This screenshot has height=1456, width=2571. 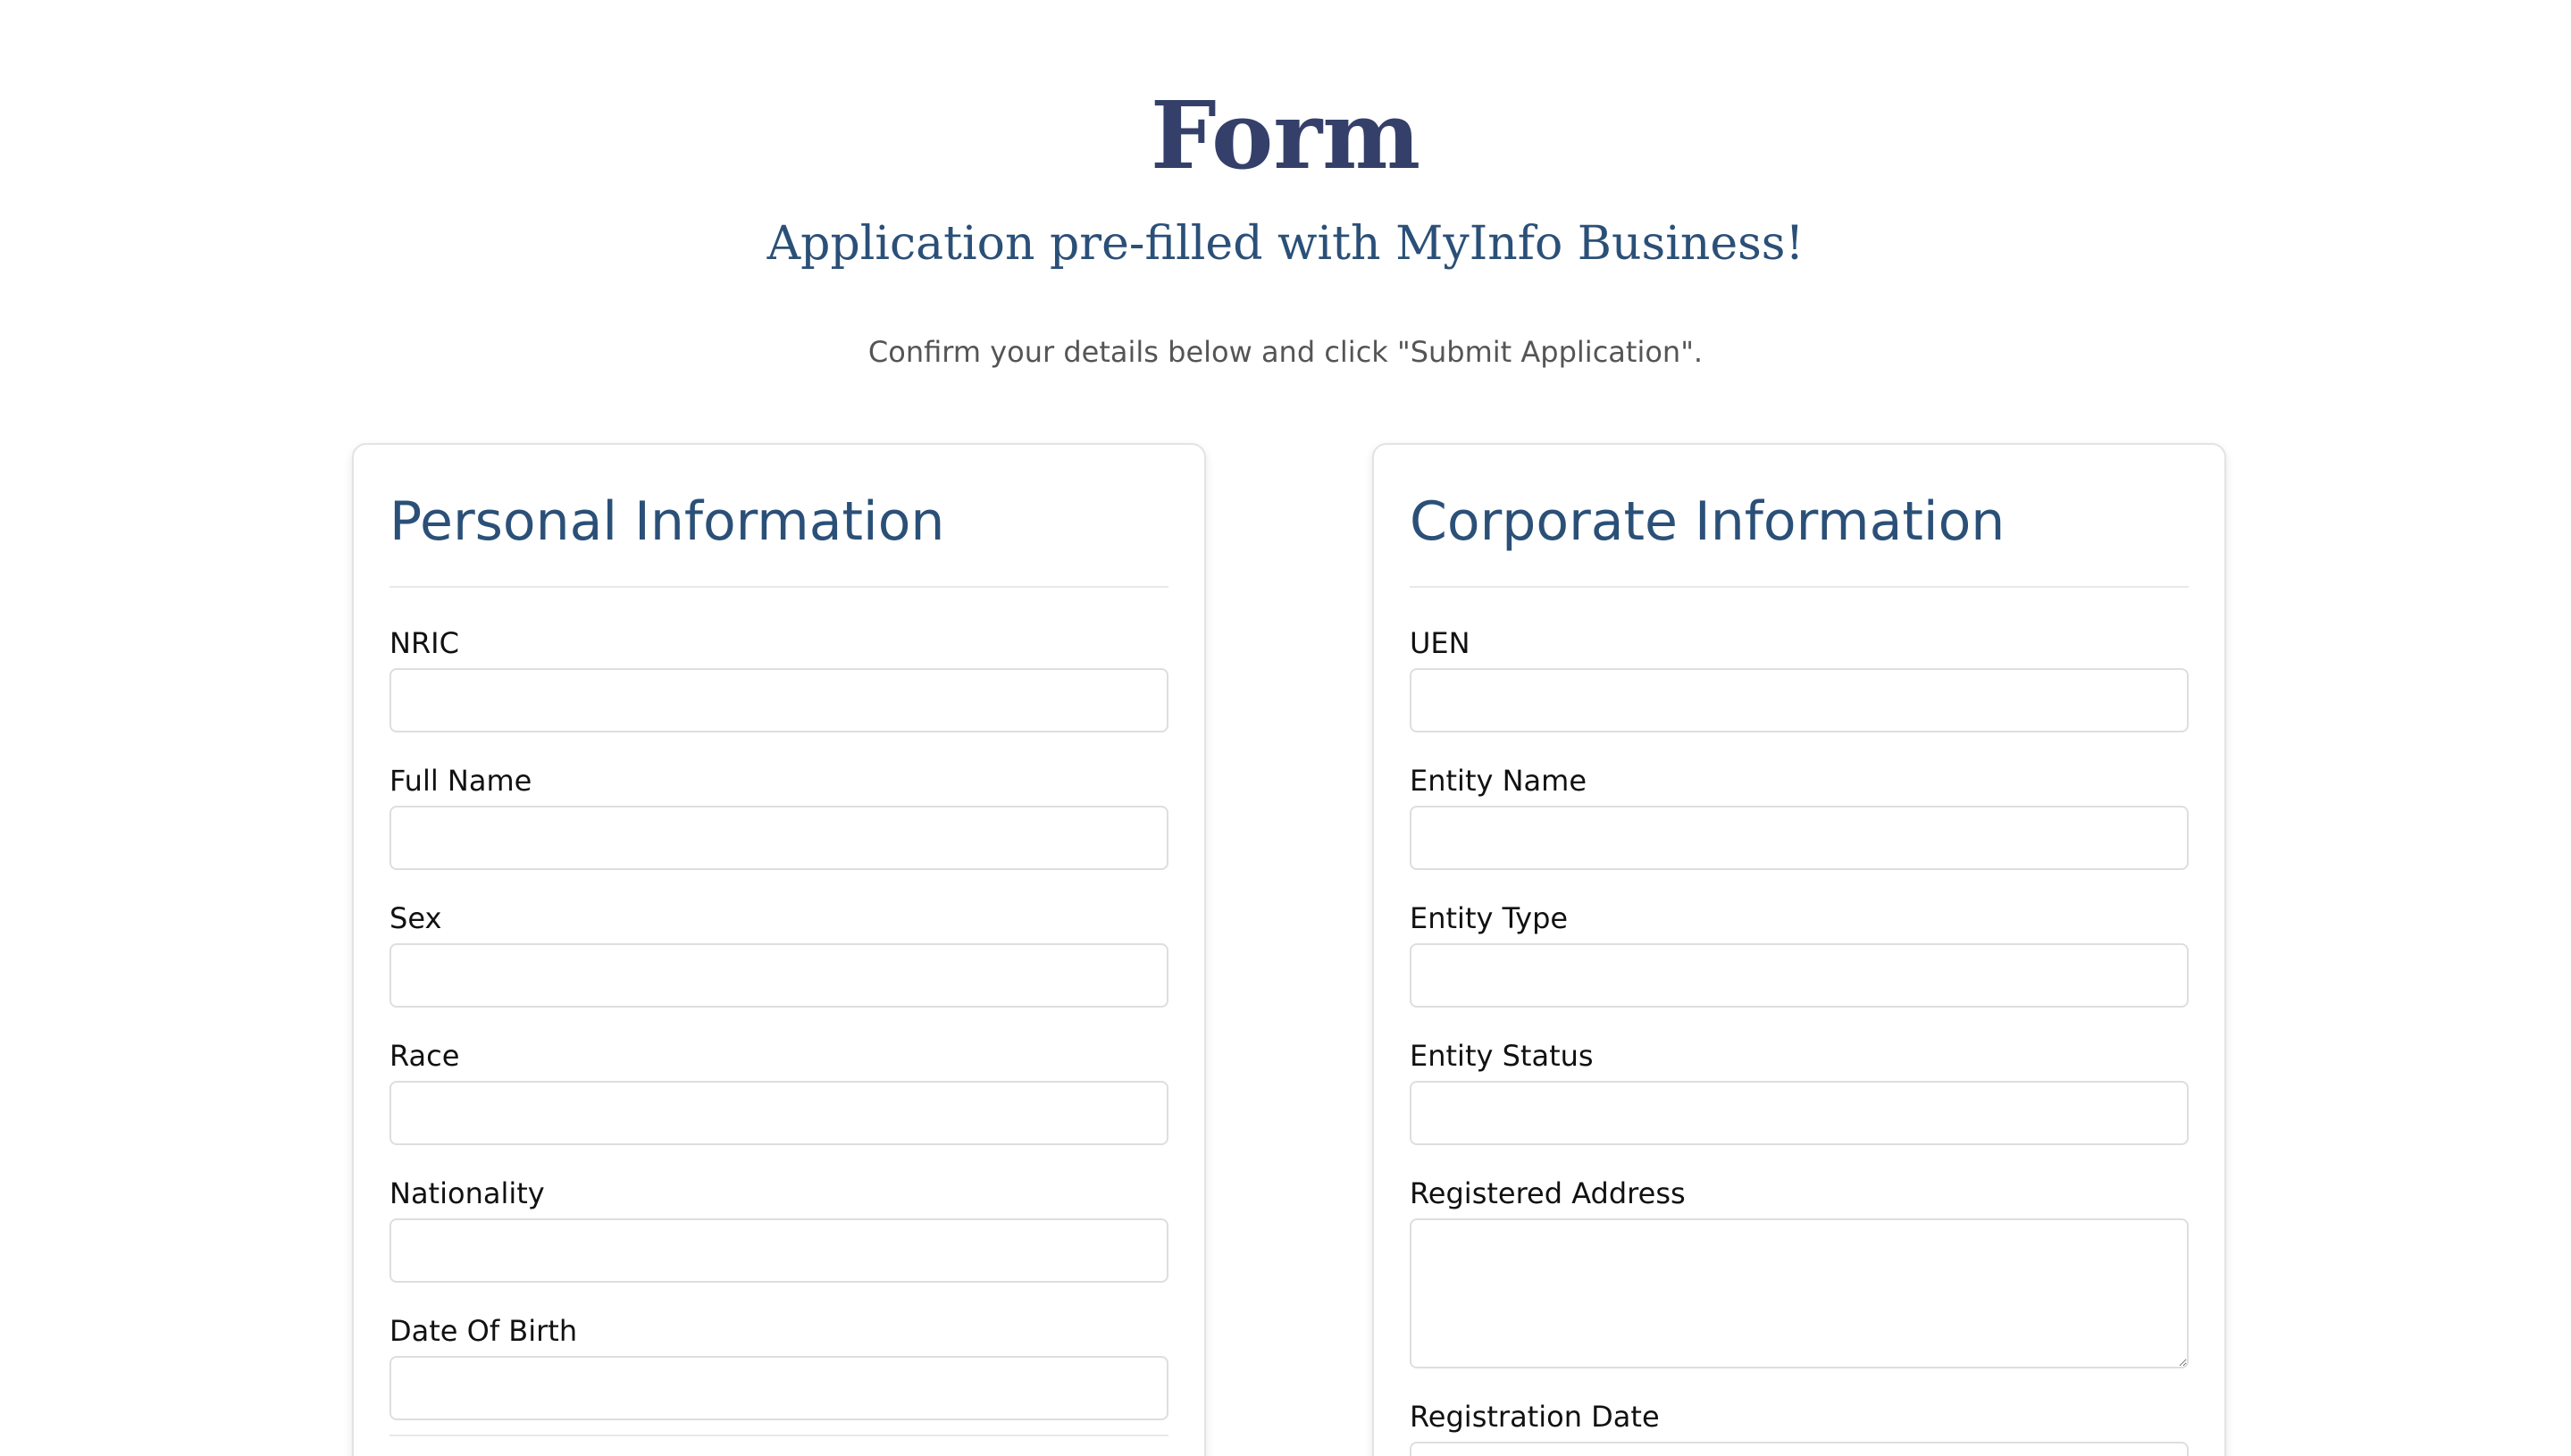 What do you see at coordinates (424, 1056) in the screenshot?
I see `race-label: Race` at bounding box center [424, 1056].